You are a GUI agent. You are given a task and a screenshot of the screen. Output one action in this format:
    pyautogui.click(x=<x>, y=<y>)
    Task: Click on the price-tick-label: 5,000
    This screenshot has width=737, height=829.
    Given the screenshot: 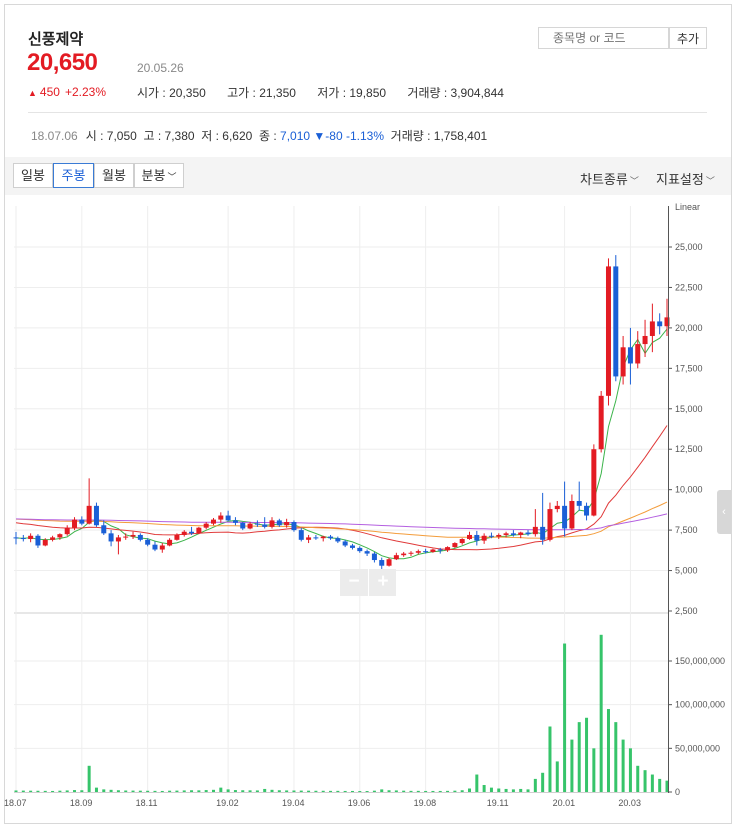 What is the action you would take?
    pyautogui.click(x=686, y=571)
    